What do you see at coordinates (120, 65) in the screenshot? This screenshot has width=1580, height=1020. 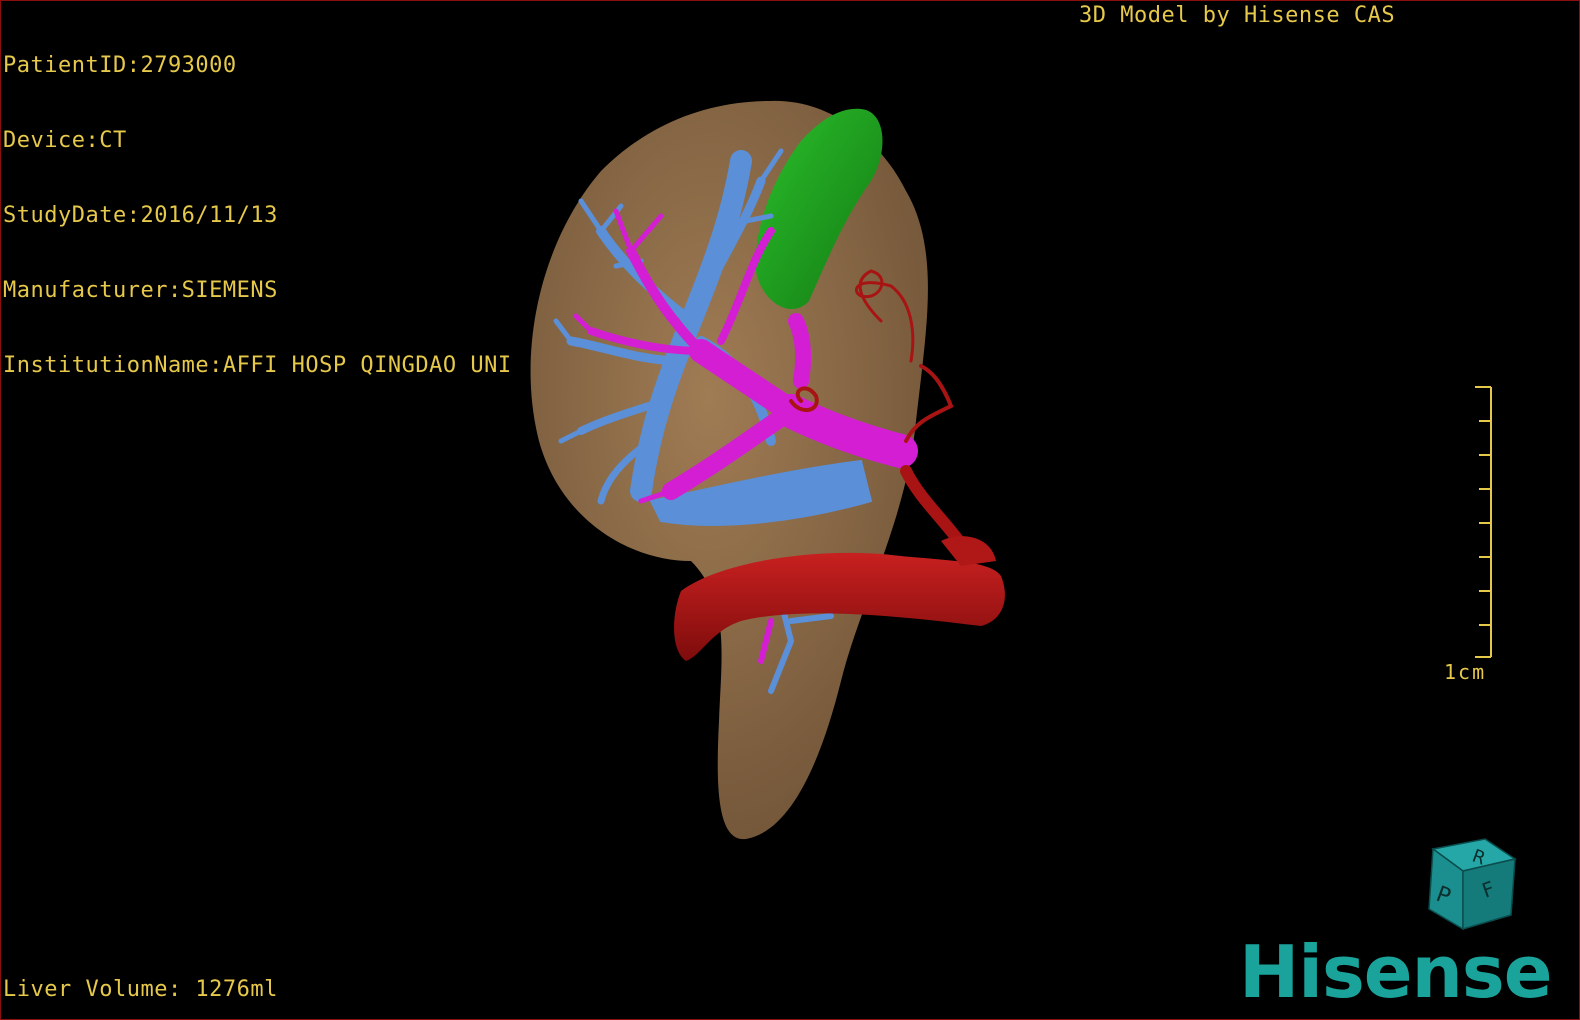 I see `patient-id: PatientID:2793000` at bounding box center [120, 65].